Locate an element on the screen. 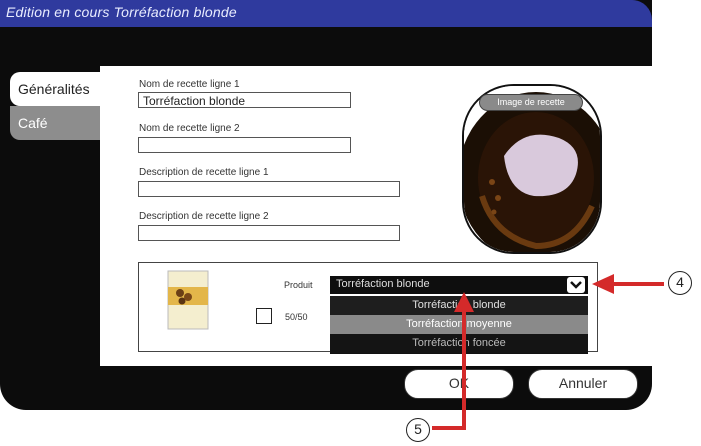 Image resolution: width=701 pixels, height=446 pixels. desc-line1-label: Description de recette ligne 1 is located at coordinates (204, 172).